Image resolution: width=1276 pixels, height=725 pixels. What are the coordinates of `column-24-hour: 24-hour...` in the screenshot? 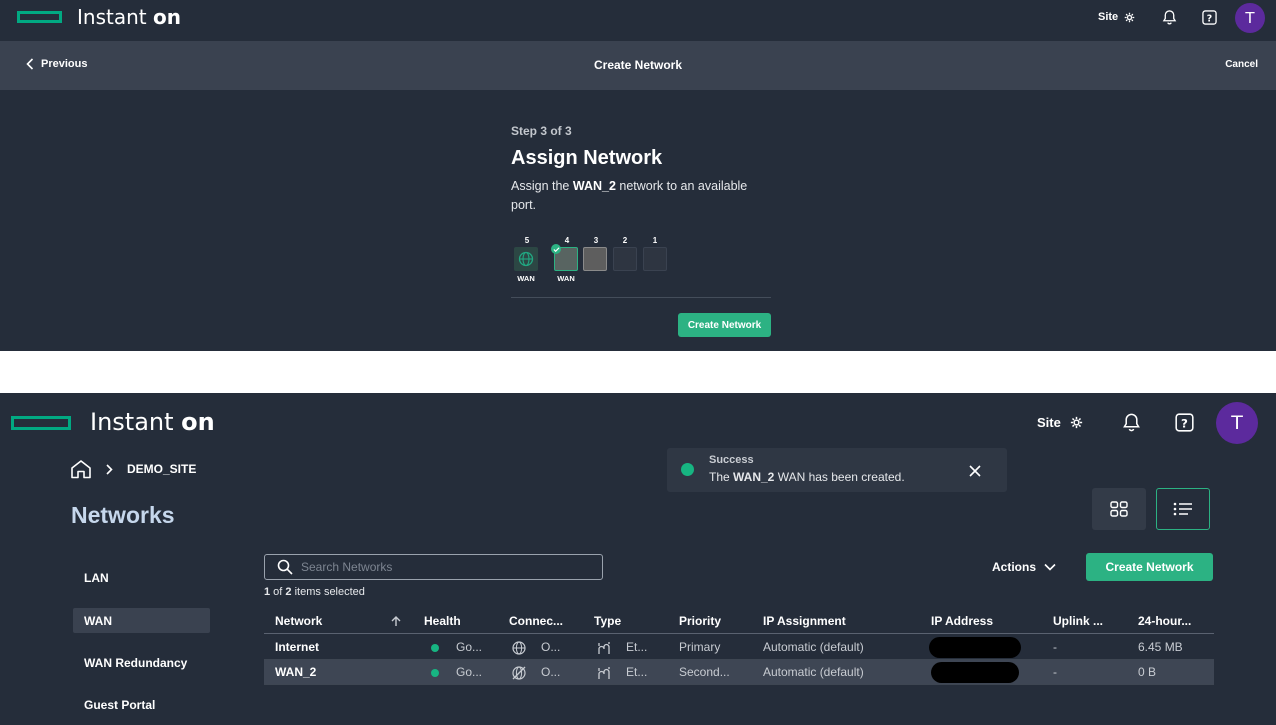 It's located at (1164, 621).